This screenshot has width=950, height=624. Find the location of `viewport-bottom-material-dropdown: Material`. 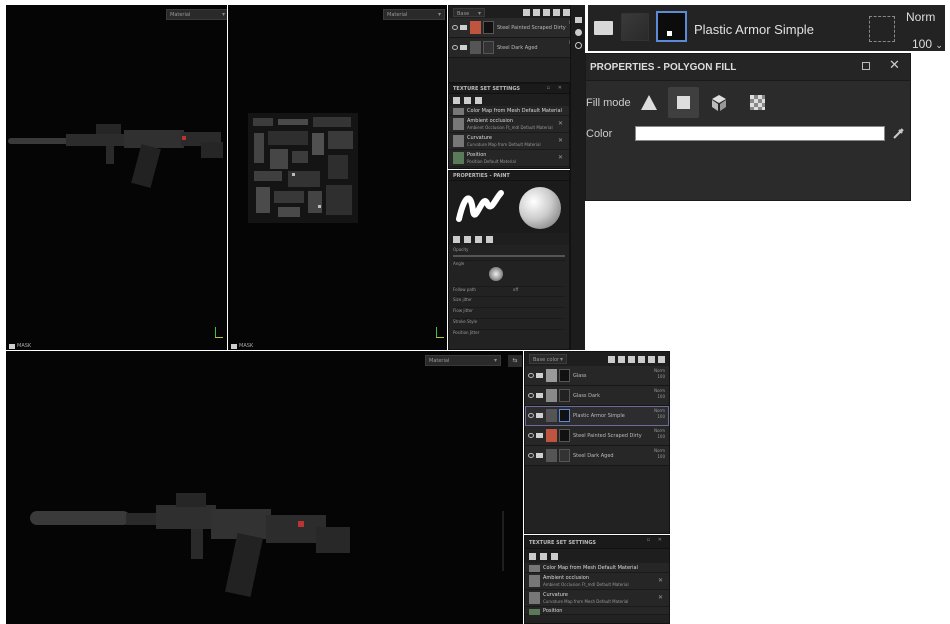

viewport-bottom-material-dropdown: Material is located at coordinates (463, 360).